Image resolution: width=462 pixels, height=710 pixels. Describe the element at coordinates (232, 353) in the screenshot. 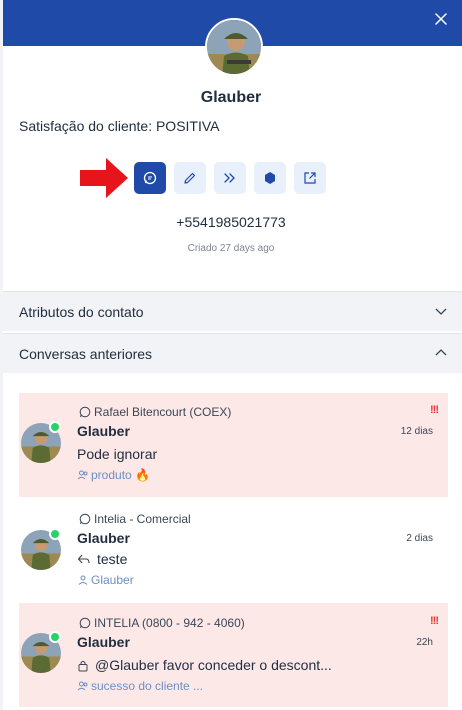

I see `accordion-previous-conversations: Conversas anteriores` at that location.